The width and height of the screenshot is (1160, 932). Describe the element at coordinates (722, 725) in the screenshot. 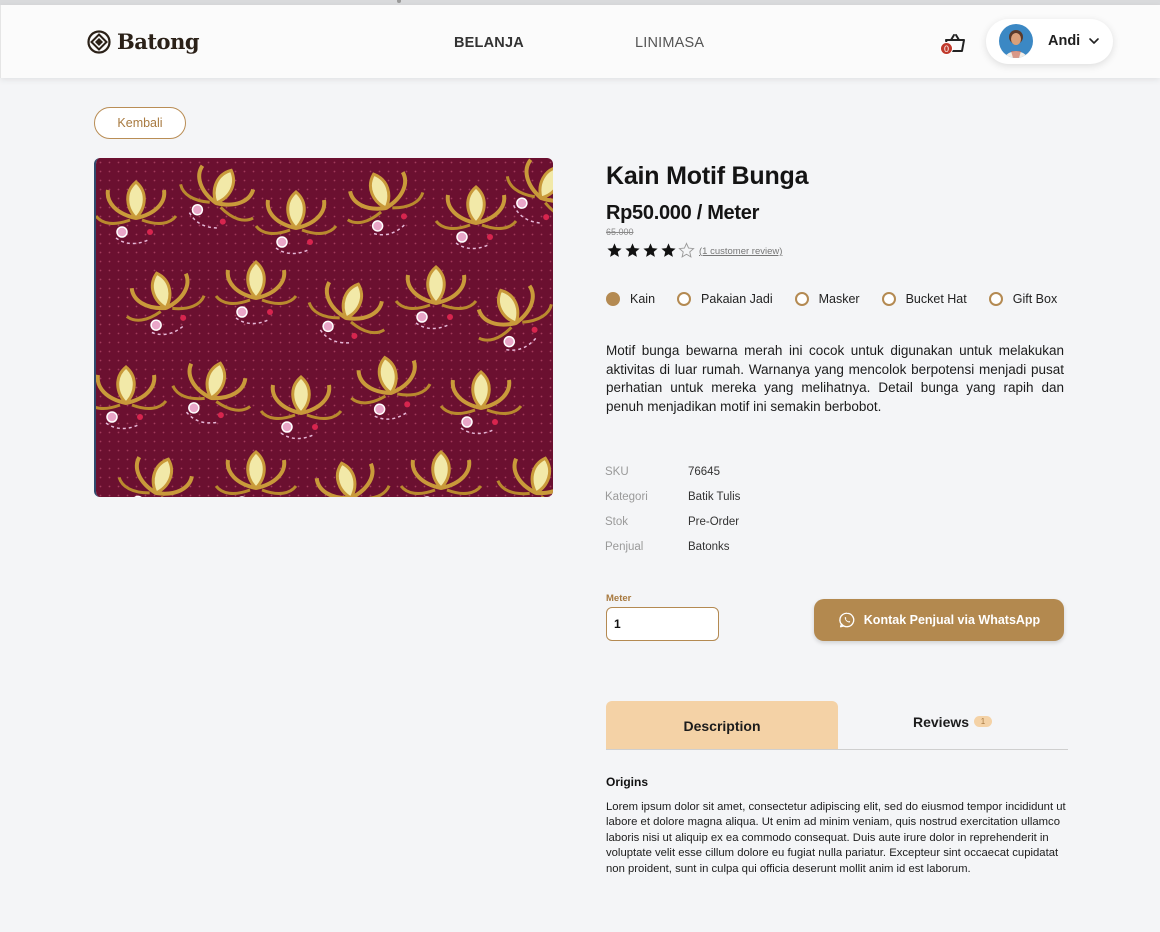

I see `tab-description: Description` at that location.